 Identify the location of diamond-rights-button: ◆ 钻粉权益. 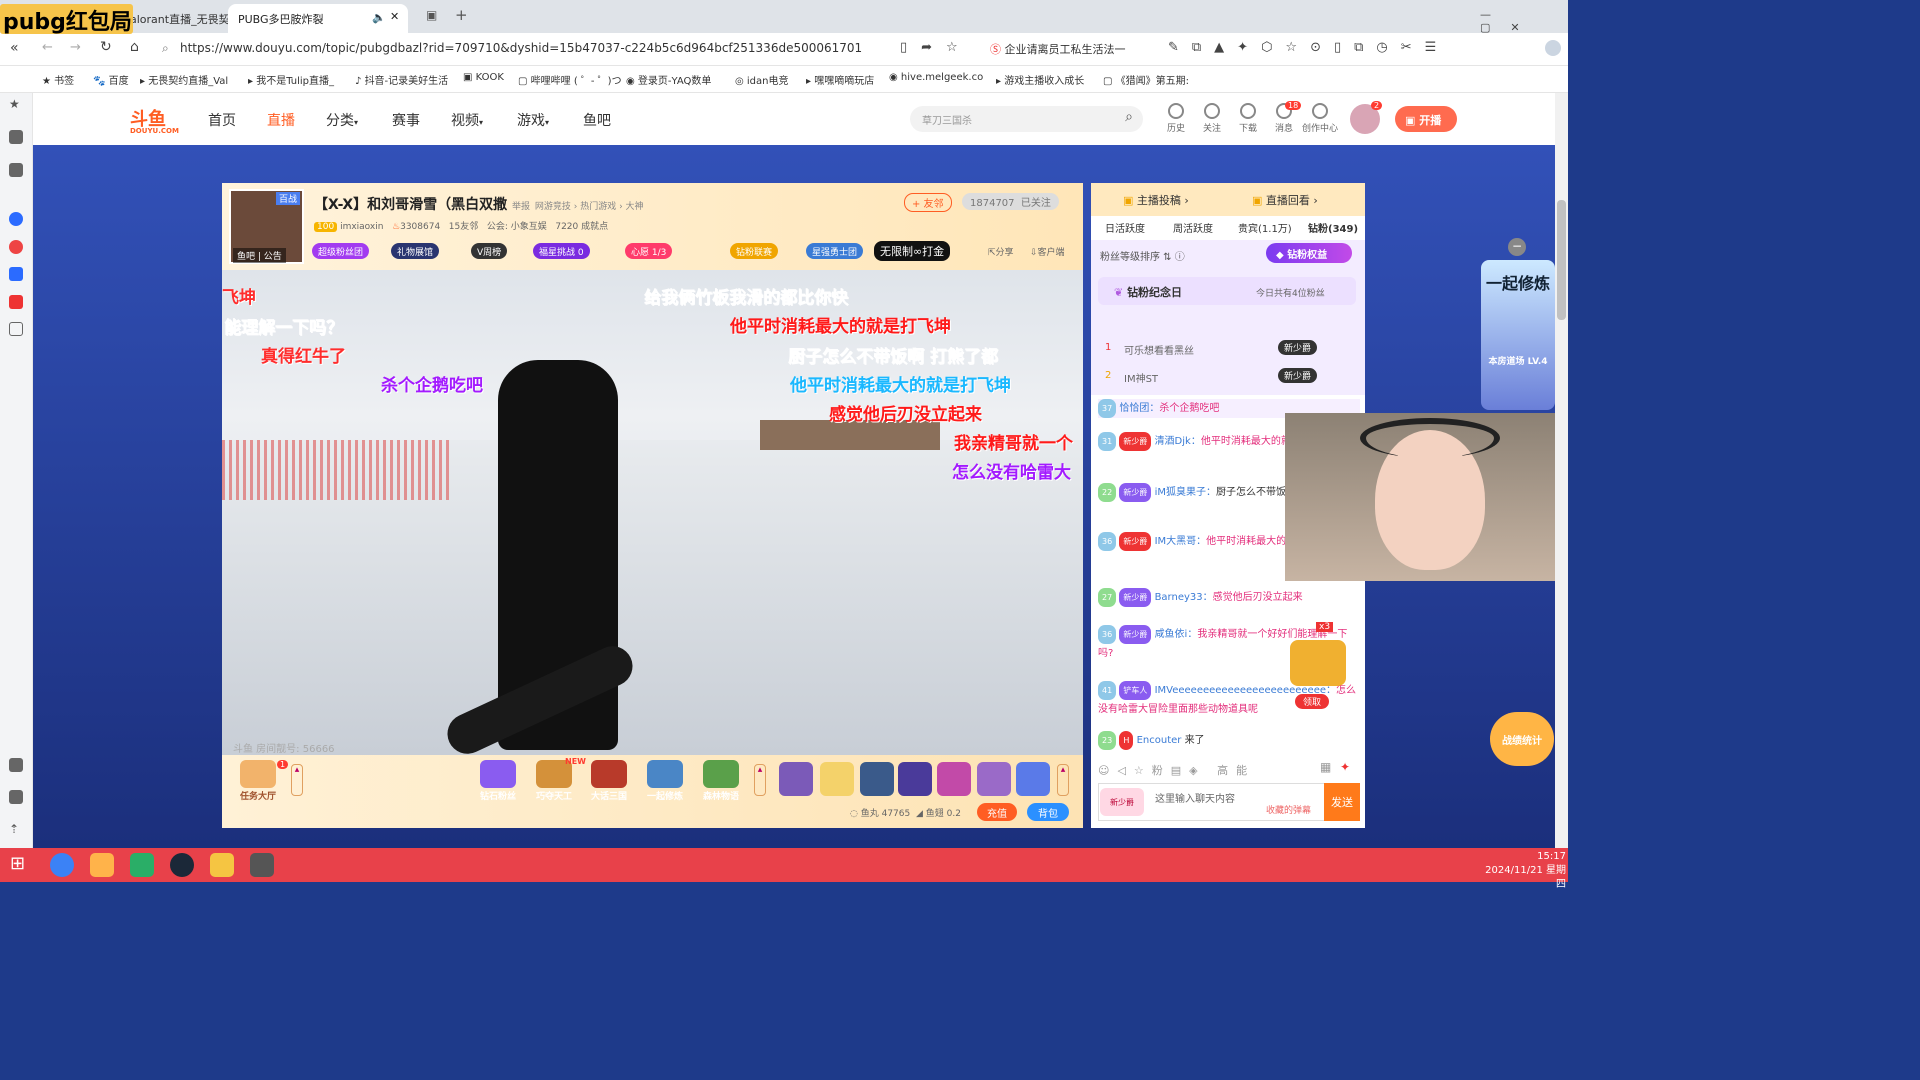
(1309, 253).